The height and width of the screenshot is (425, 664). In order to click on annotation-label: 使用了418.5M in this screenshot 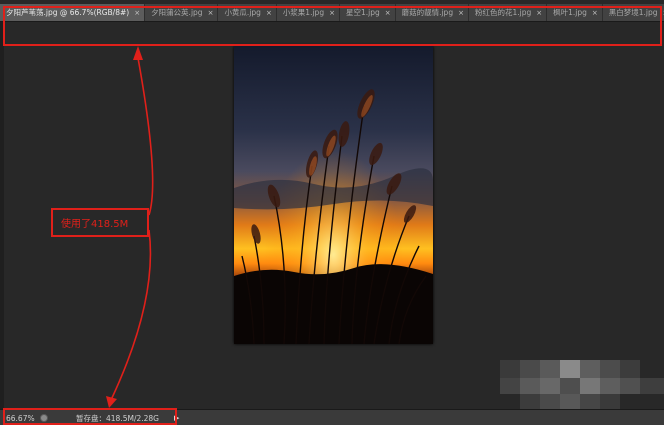, I will do `click(100, 222)`.